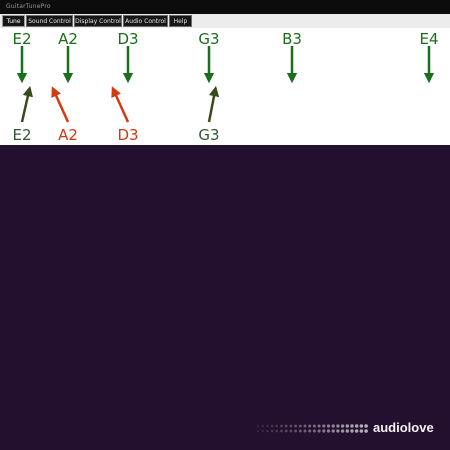 Image resolution: width=450 pixels, height=450 pixels. What do you see at coordinates (68, 39) in the screenshot?
I see `target-note-a2: A2` at bounding box center [68, 39].